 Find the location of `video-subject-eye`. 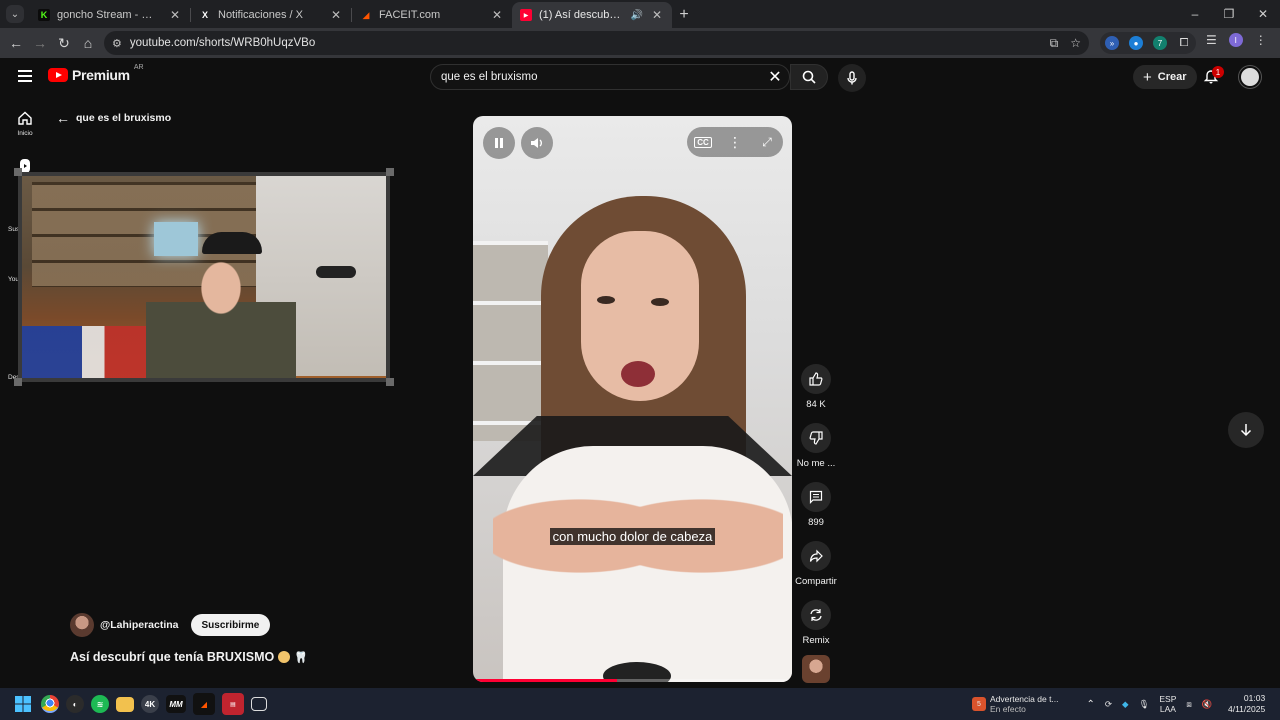

video-subject-eye is located at coordinates (606, 300).